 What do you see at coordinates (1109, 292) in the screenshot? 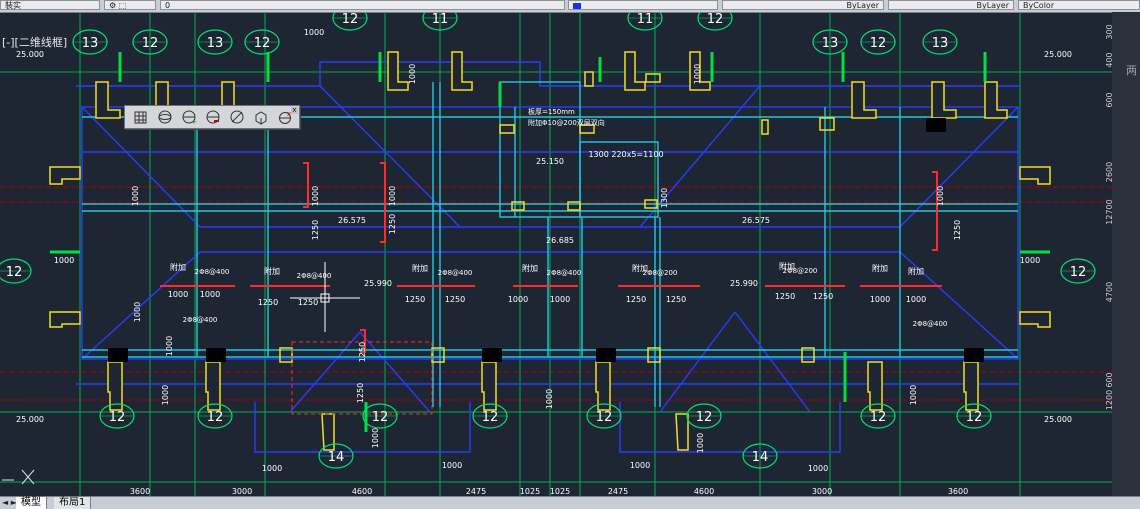
I see `right-dimension: 4700` at bounding box center [1109, 292].